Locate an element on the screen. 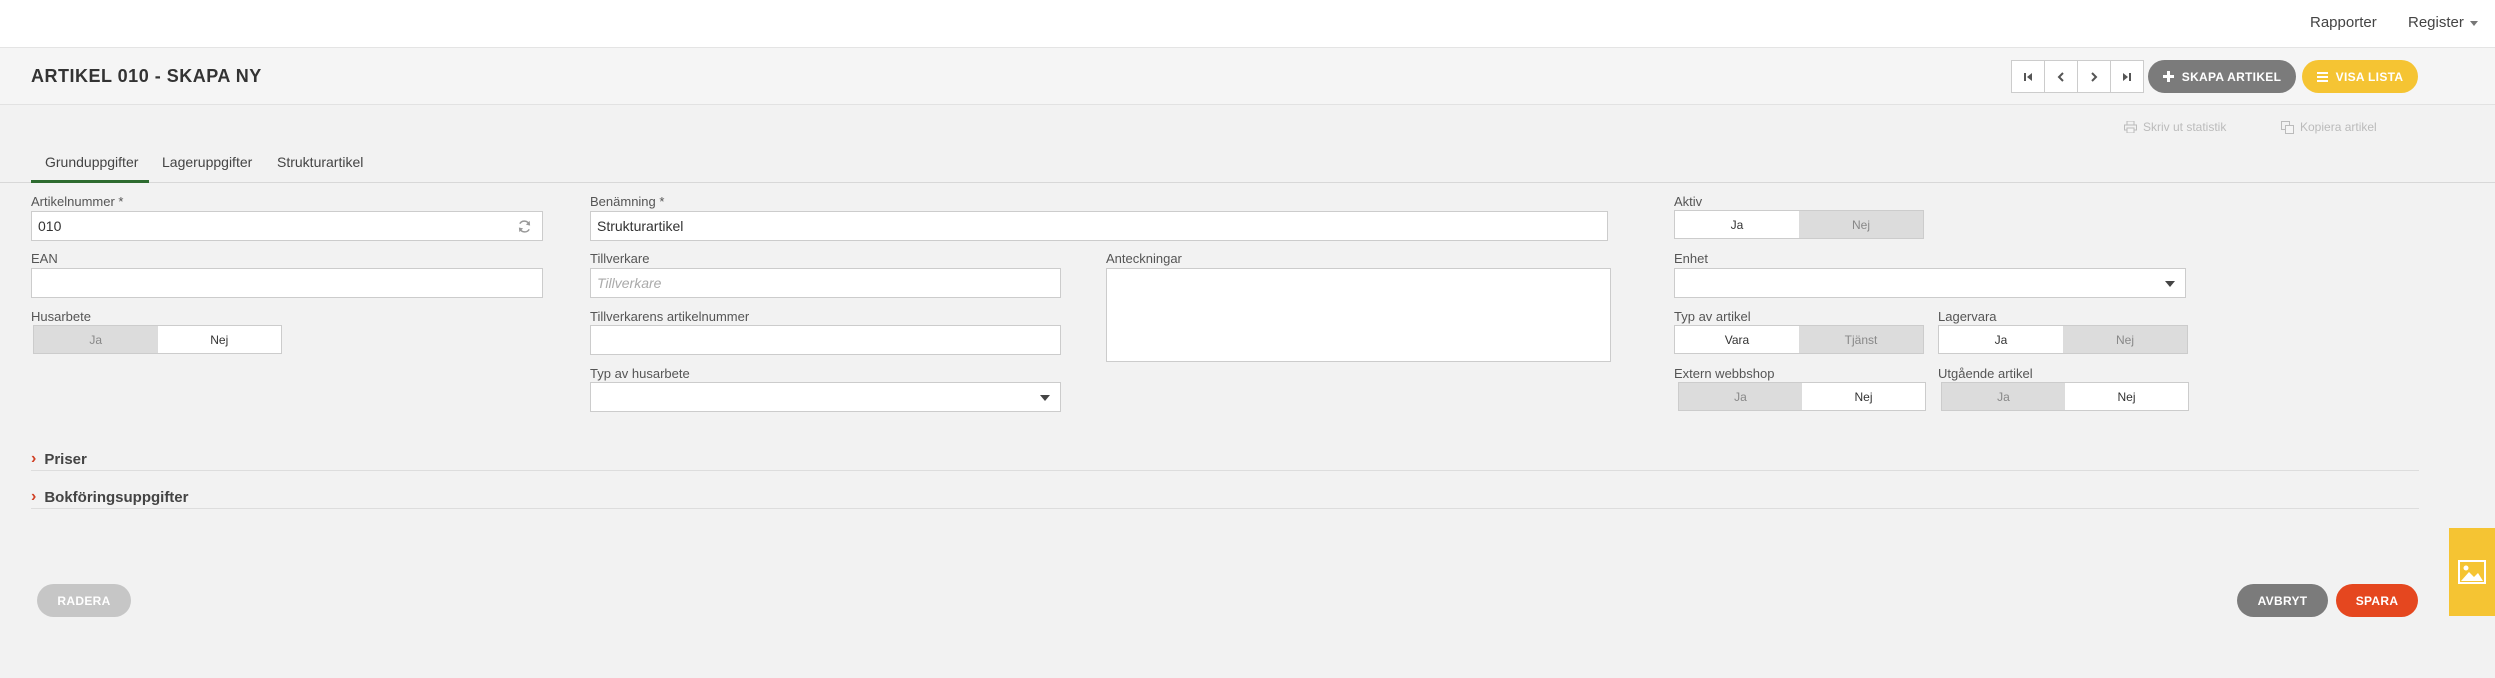 This screenshot has width=2495, height=678. tab-grunduppgifter: Grunduppgifter is located at coordinates (91, 162).